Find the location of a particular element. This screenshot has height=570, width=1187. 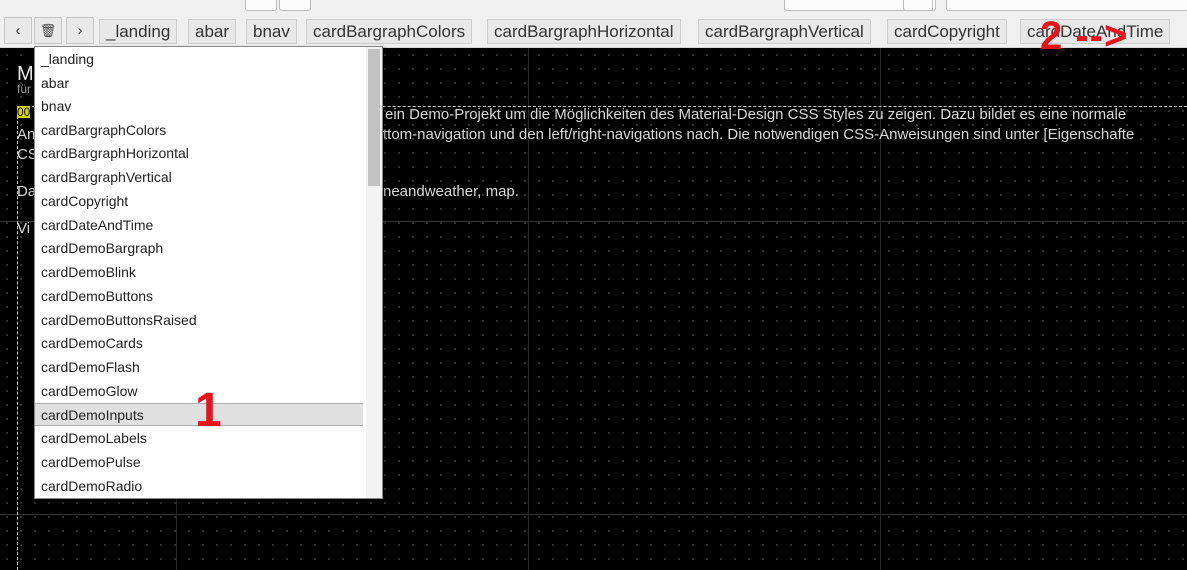

dropdown-item: cardBargraphVertical is located at coordinates (199, 177).